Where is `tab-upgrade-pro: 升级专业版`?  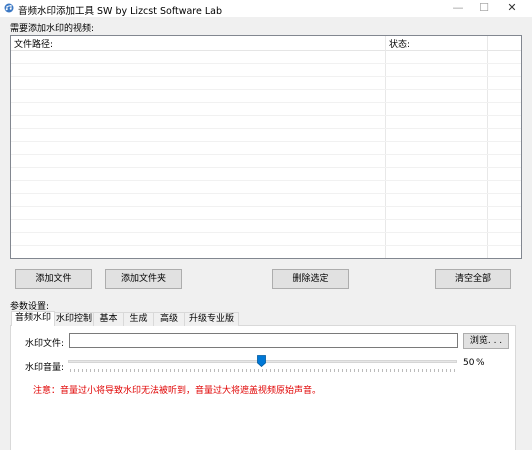 tab-upgrade-pro: 升级专业版 is located at coordinates (211, 319).